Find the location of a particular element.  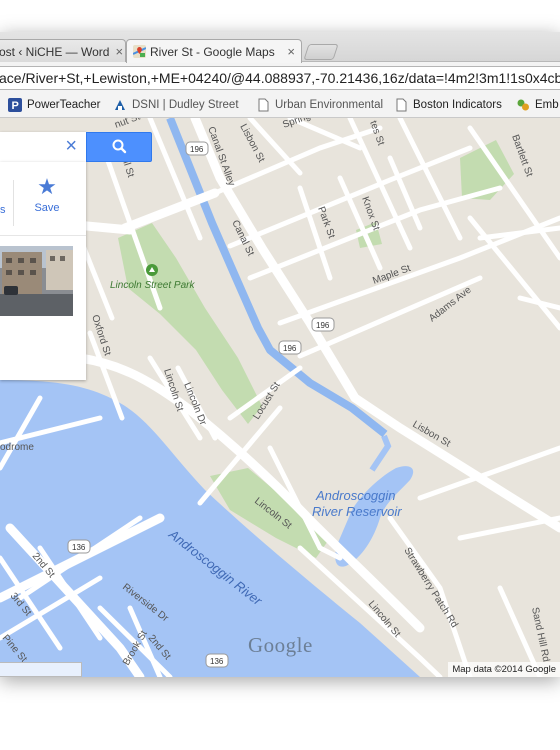

tab-title: River St - Google Maps is located at coordinates (212, 51).